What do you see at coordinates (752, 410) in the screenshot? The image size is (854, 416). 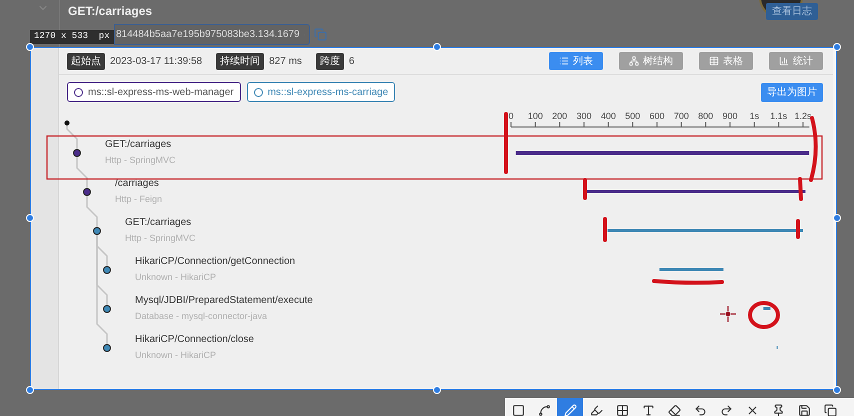 I see `close-icon` at bounding box center [752, 410].